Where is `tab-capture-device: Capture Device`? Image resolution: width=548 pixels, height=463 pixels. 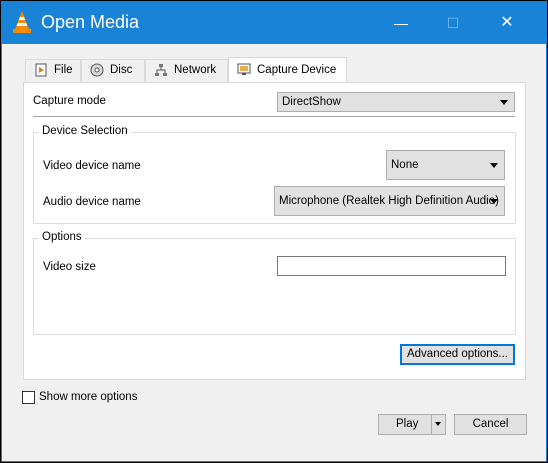 tab-capture-device: Capture Device is located at coordinates (287, 69).